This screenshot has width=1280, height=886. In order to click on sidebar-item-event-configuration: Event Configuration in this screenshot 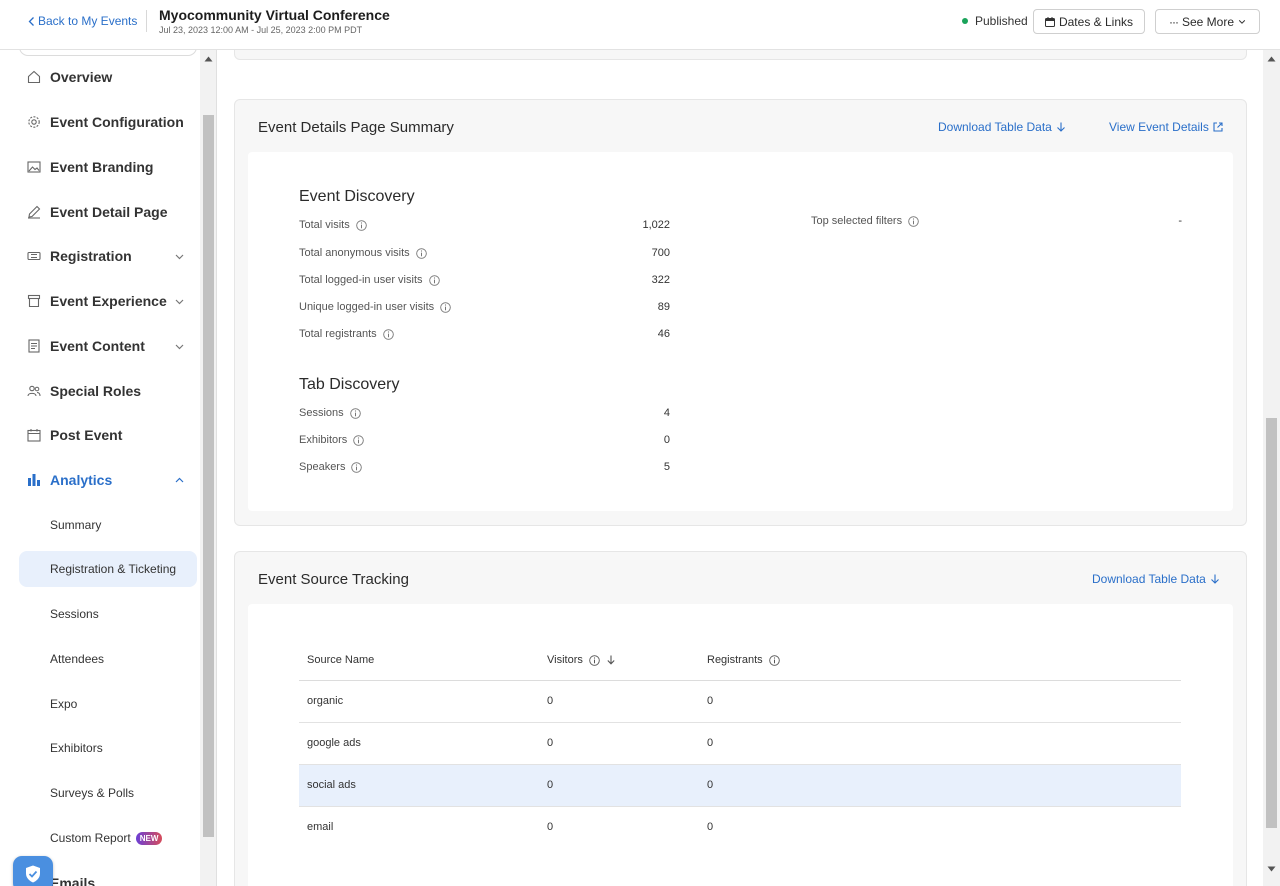, I will do `click(100, 122)`.